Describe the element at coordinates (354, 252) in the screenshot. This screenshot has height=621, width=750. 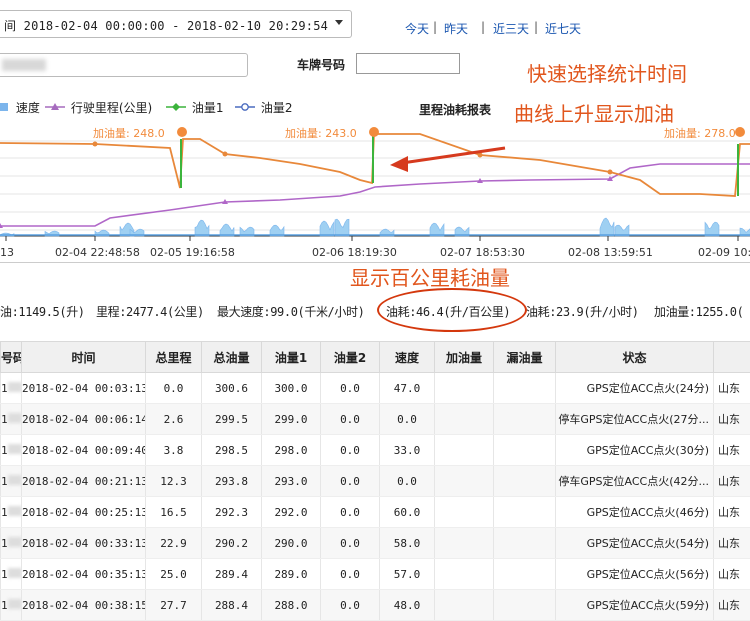
I see `x-tick-label: 02-06 18:19:30` at that location.